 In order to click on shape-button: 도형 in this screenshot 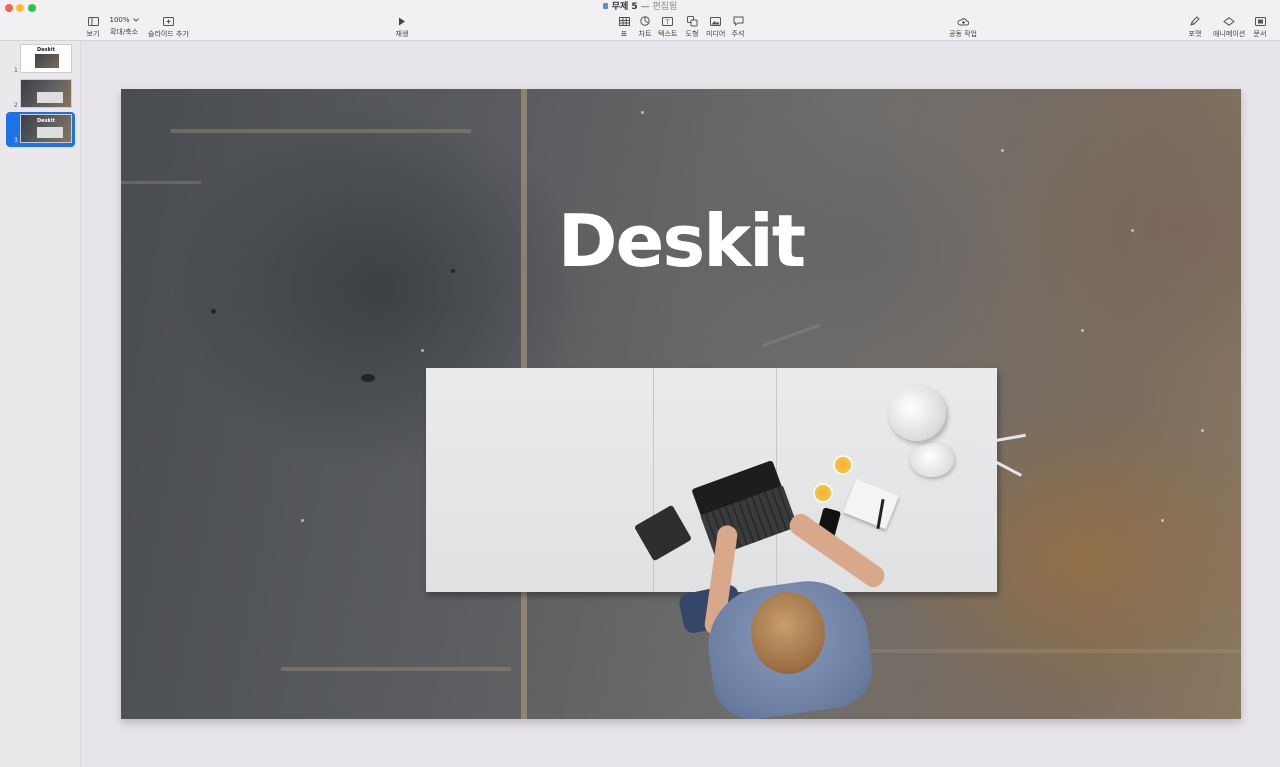, I will do `click(692, 26)`.